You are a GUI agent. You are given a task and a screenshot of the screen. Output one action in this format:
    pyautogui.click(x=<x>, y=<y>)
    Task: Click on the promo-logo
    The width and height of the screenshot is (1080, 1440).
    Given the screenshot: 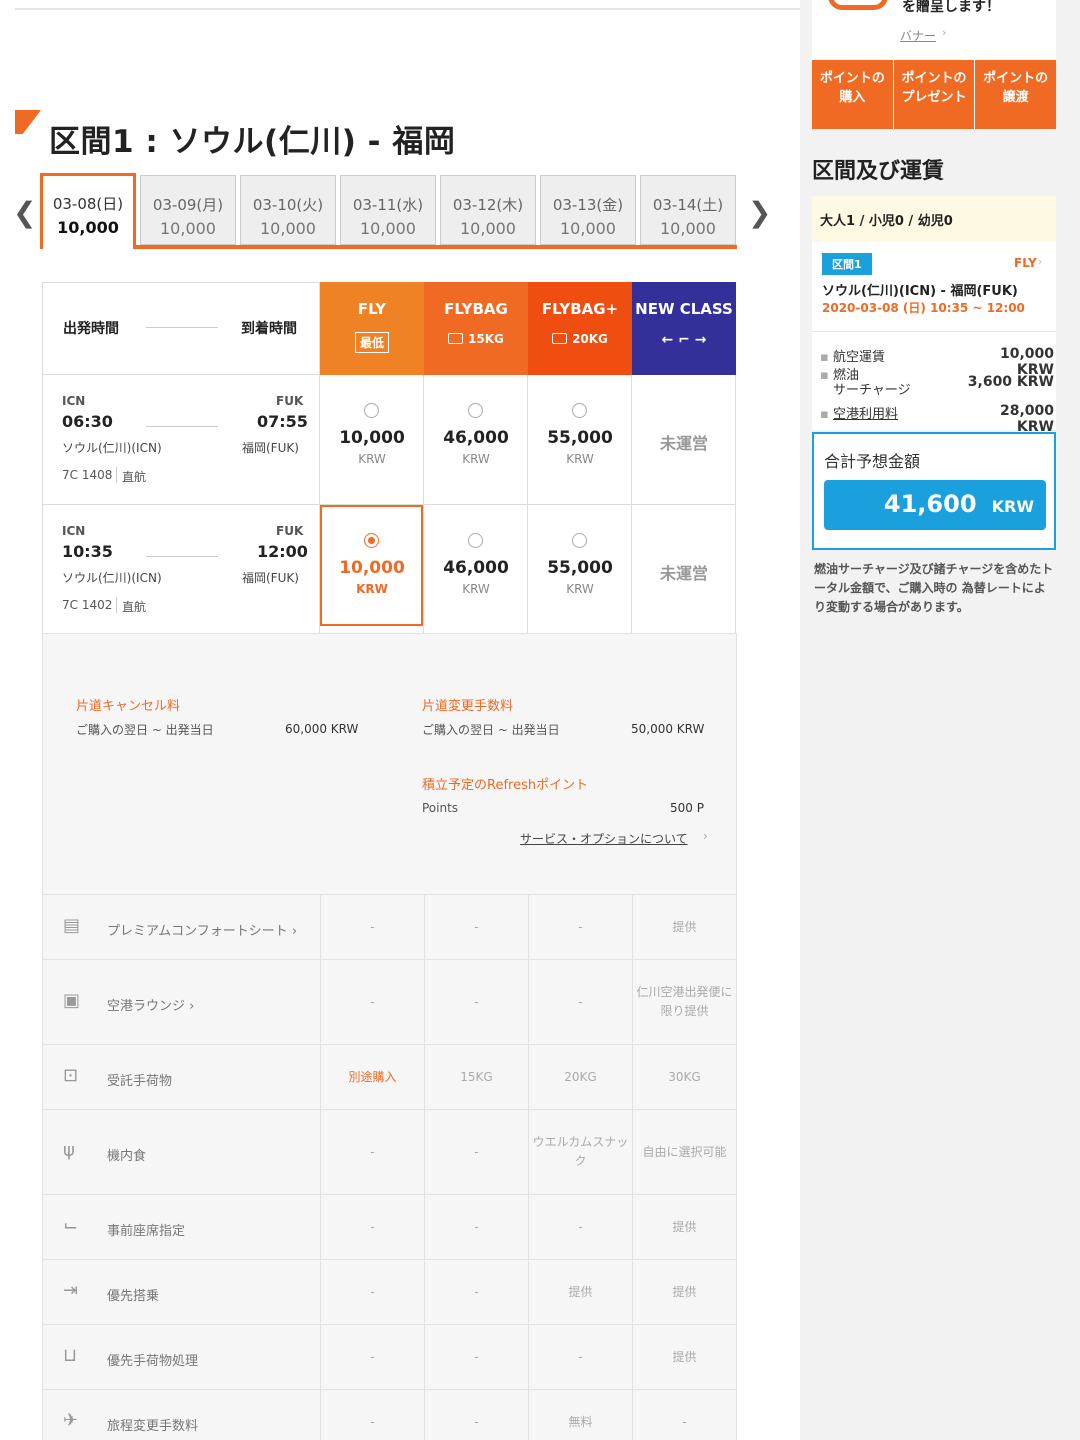 What is the action you would take?
    pyautogui.click(x=858, y=5)
    